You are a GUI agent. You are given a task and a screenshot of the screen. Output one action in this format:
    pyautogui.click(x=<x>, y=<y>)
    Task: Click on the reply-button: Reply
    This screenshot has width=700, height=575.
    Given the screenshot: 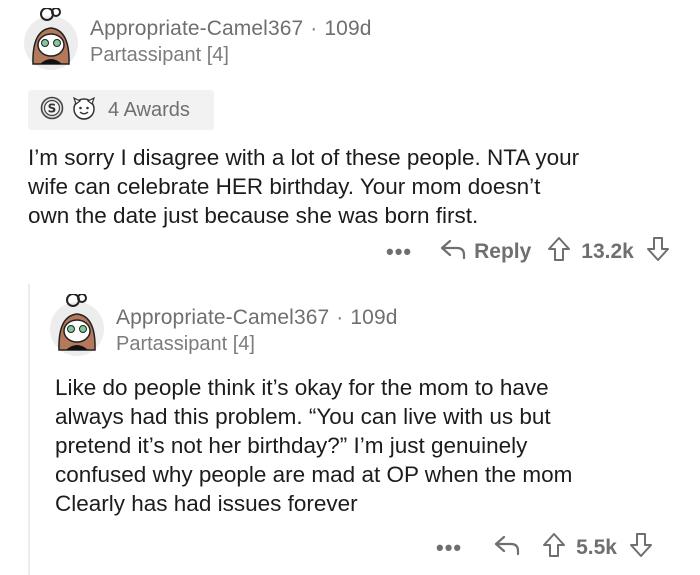 What is the action you would take?
    pyautogui.click(x=502, y=252)
    